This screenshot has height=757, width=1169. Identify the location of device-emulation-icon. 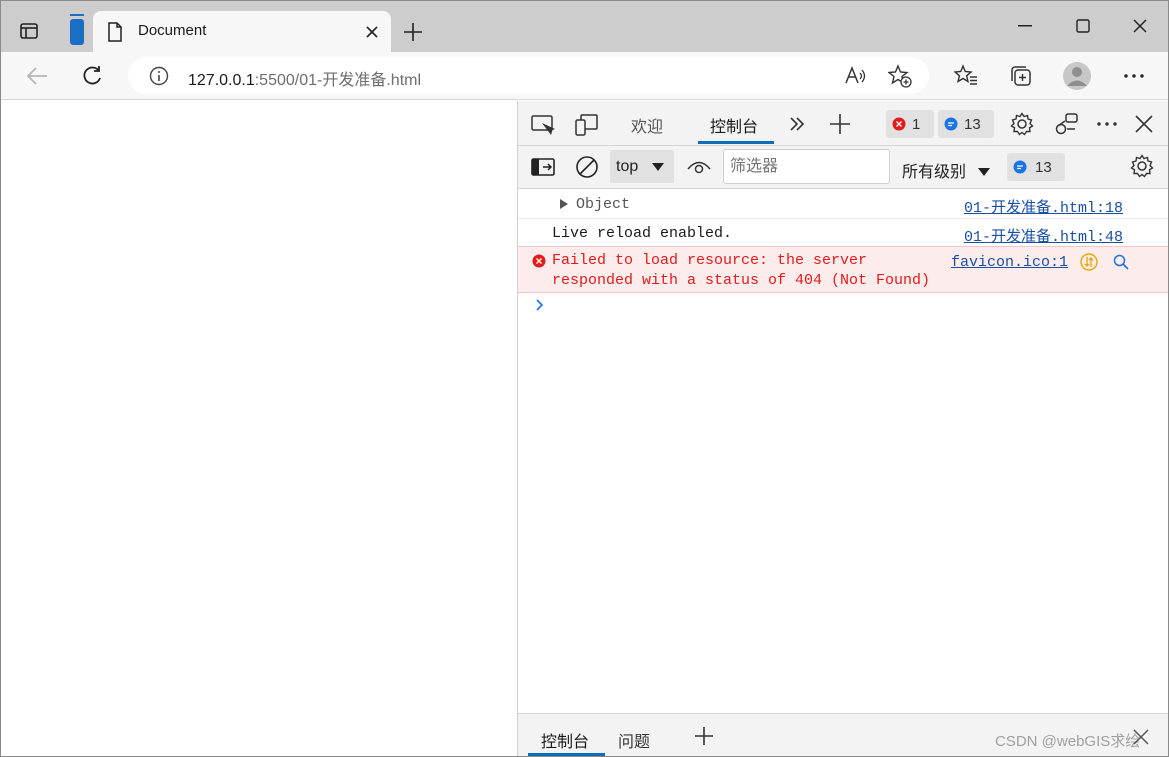
(587, 125).